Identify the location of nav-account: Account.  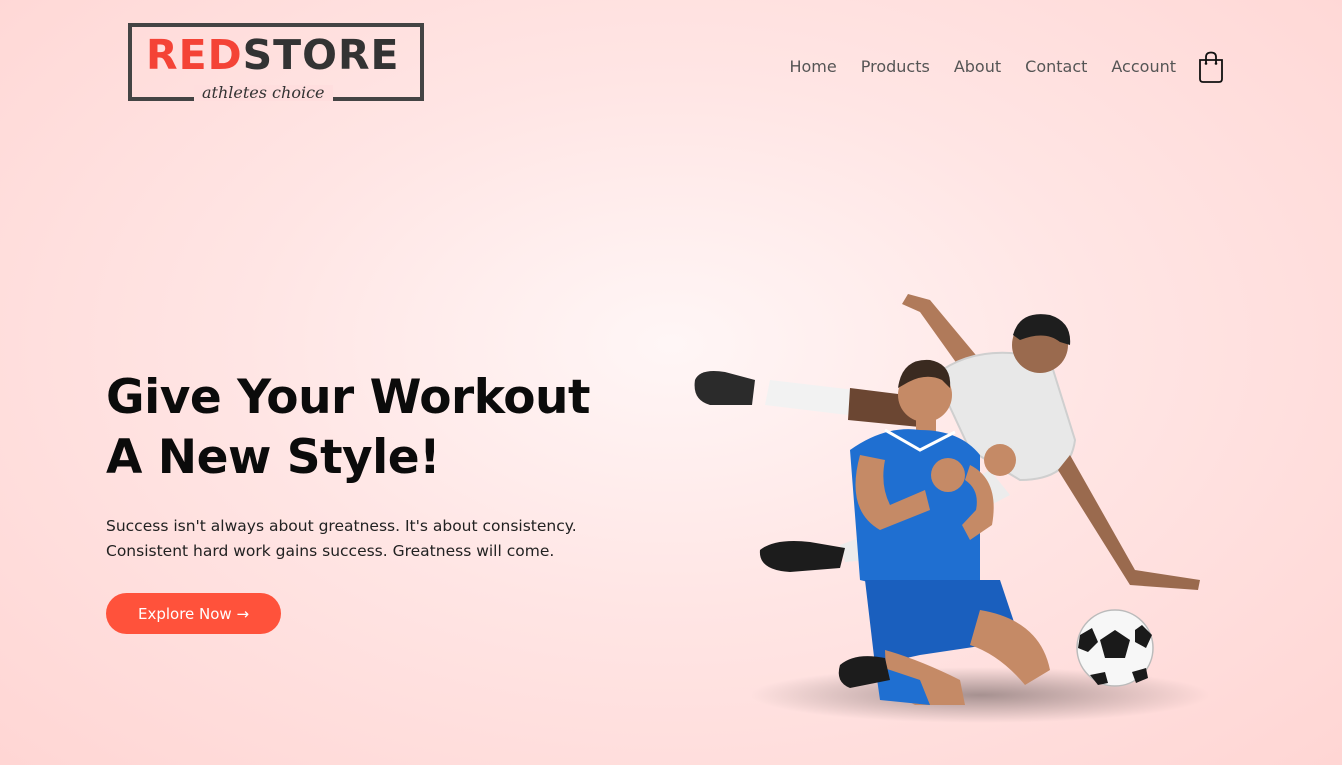
(1143, 66).